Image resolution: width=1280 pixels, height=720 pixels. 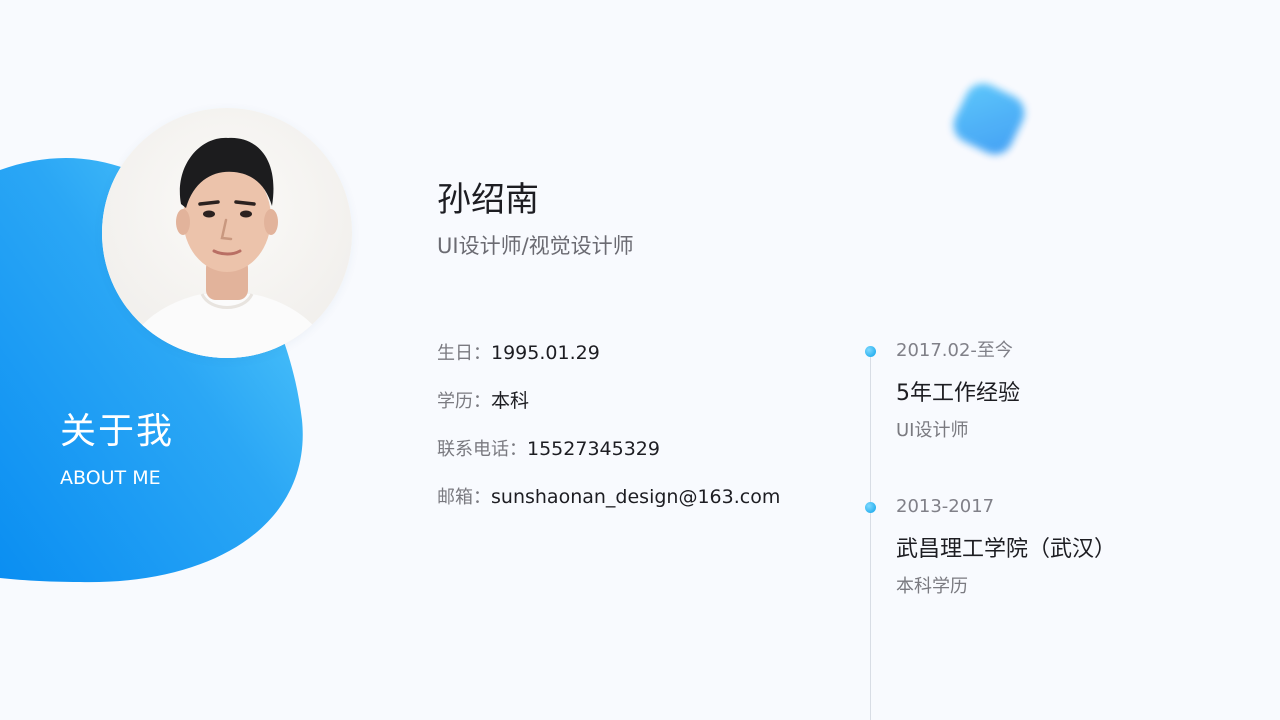 What do you see at coordinates (945, 506) in the screenshot?
I see `timeline-date: 2013-2017` at bounding box center [945, 506].